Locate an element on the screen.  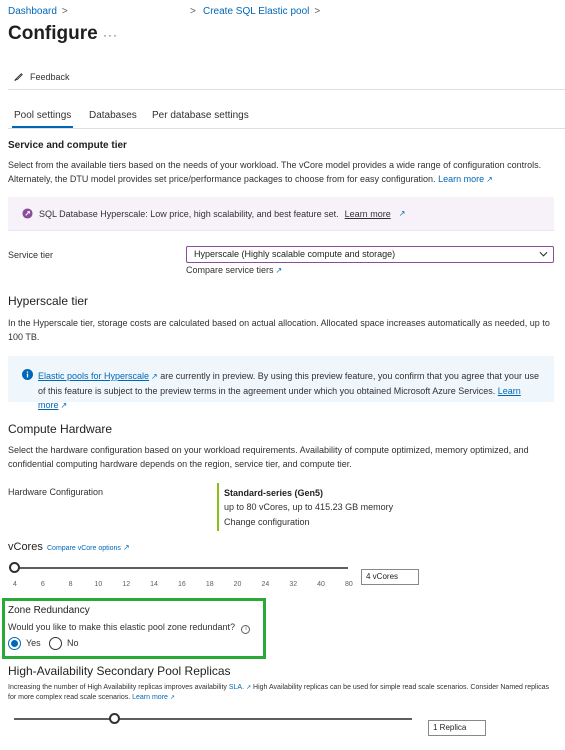
hardware-config-bar is located at coordinates (218, 507).